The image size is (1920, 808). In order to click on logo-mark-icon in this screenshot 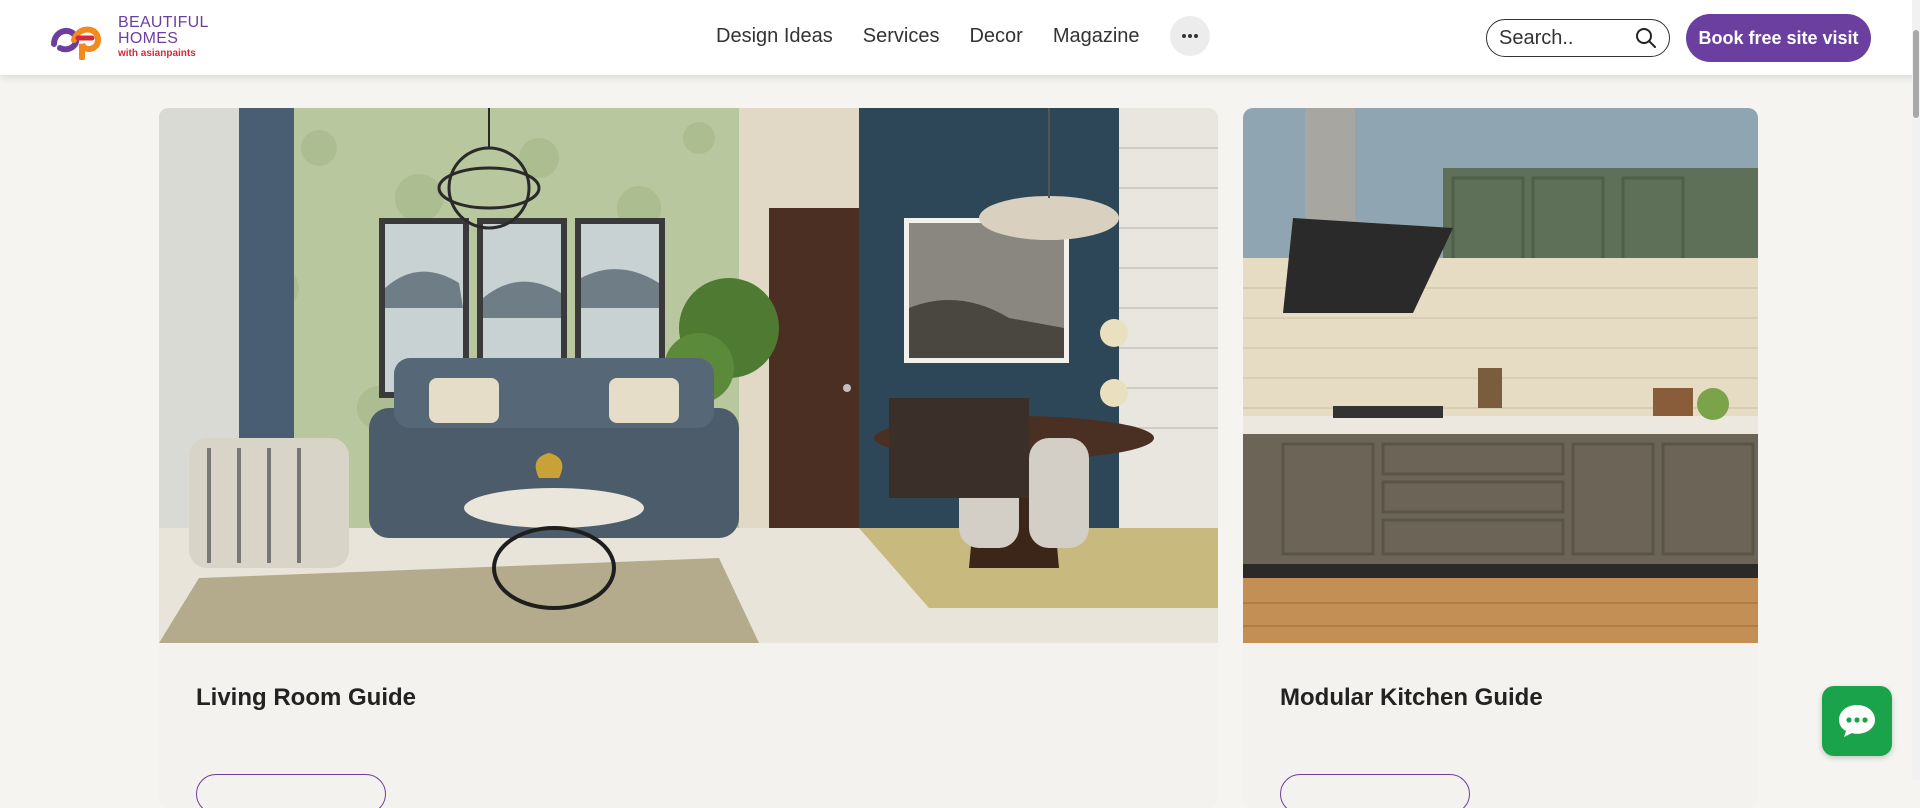, I will do `click(76, 43)`.